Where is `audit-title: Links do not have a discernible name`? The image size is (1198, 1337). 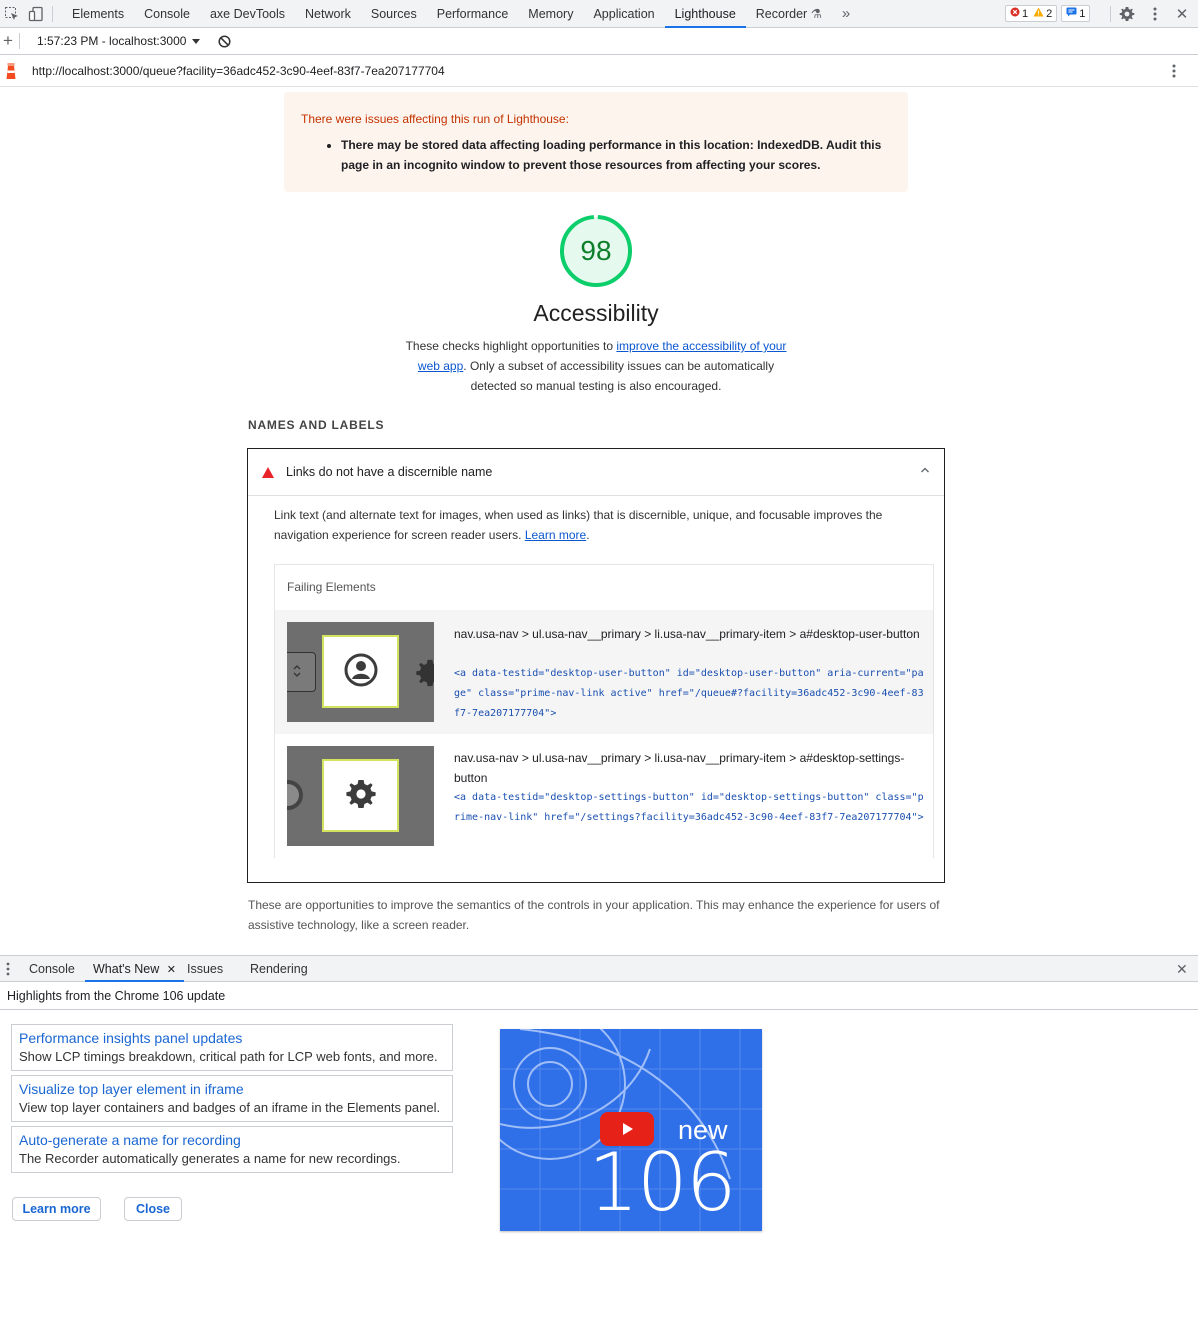 audit-title: Links do not have a discernible name is located at coordinates (389, 472).